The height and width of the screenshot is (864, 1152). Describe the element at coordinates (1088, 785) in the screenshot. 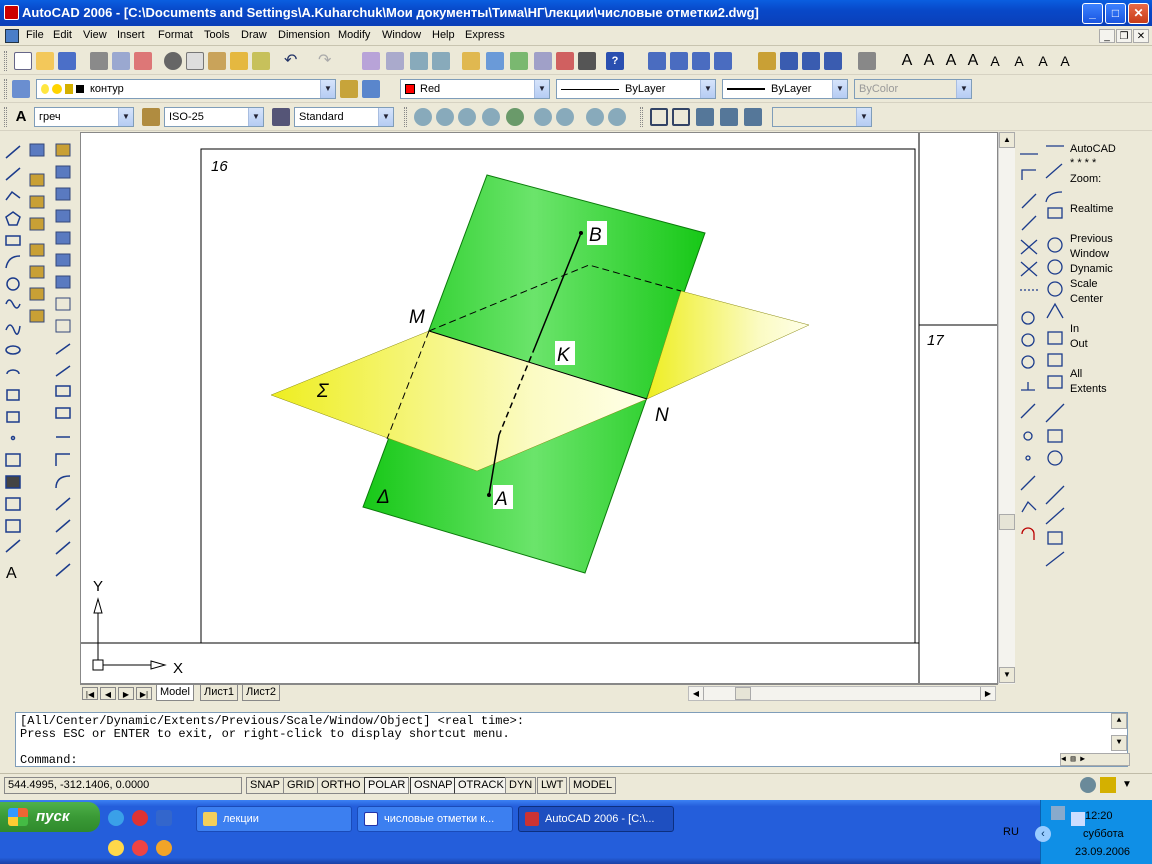

I see `comm-center-icon` at that location.